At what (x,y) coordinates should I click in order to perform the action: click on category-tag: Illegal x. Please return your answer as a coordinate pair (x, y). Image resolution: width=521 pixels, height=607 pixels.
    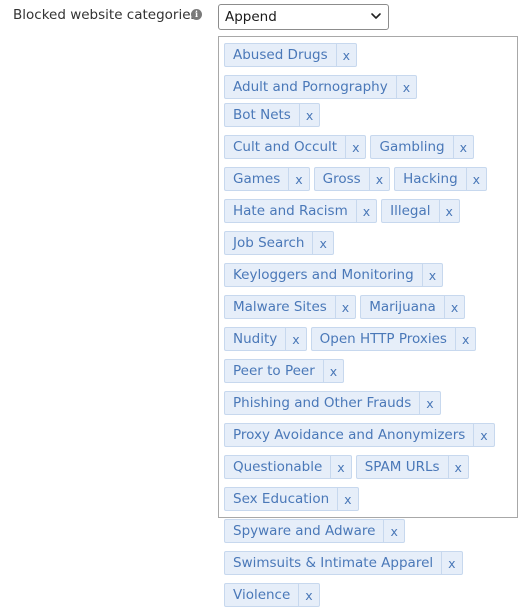
    Looking at the image, I should click on (420, 211).